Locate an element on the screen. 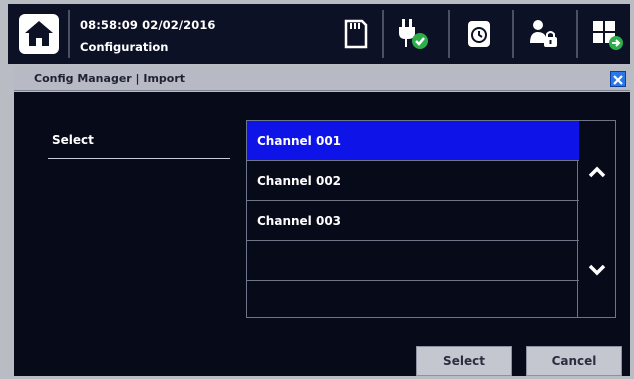 Image resolution: width=634 pixels, height=379 pixels. chevron-down-icon is located at coordinates (597, 270).